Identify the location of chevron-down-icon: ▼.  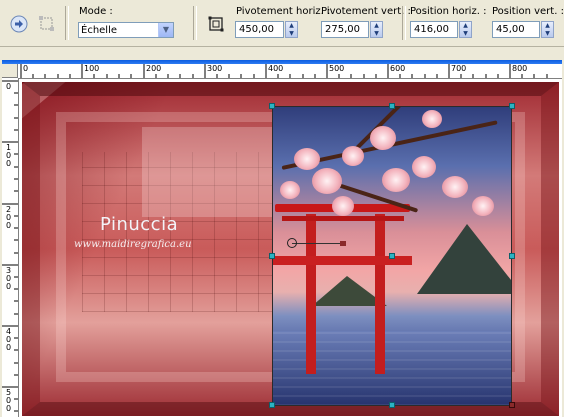
(165, 30).